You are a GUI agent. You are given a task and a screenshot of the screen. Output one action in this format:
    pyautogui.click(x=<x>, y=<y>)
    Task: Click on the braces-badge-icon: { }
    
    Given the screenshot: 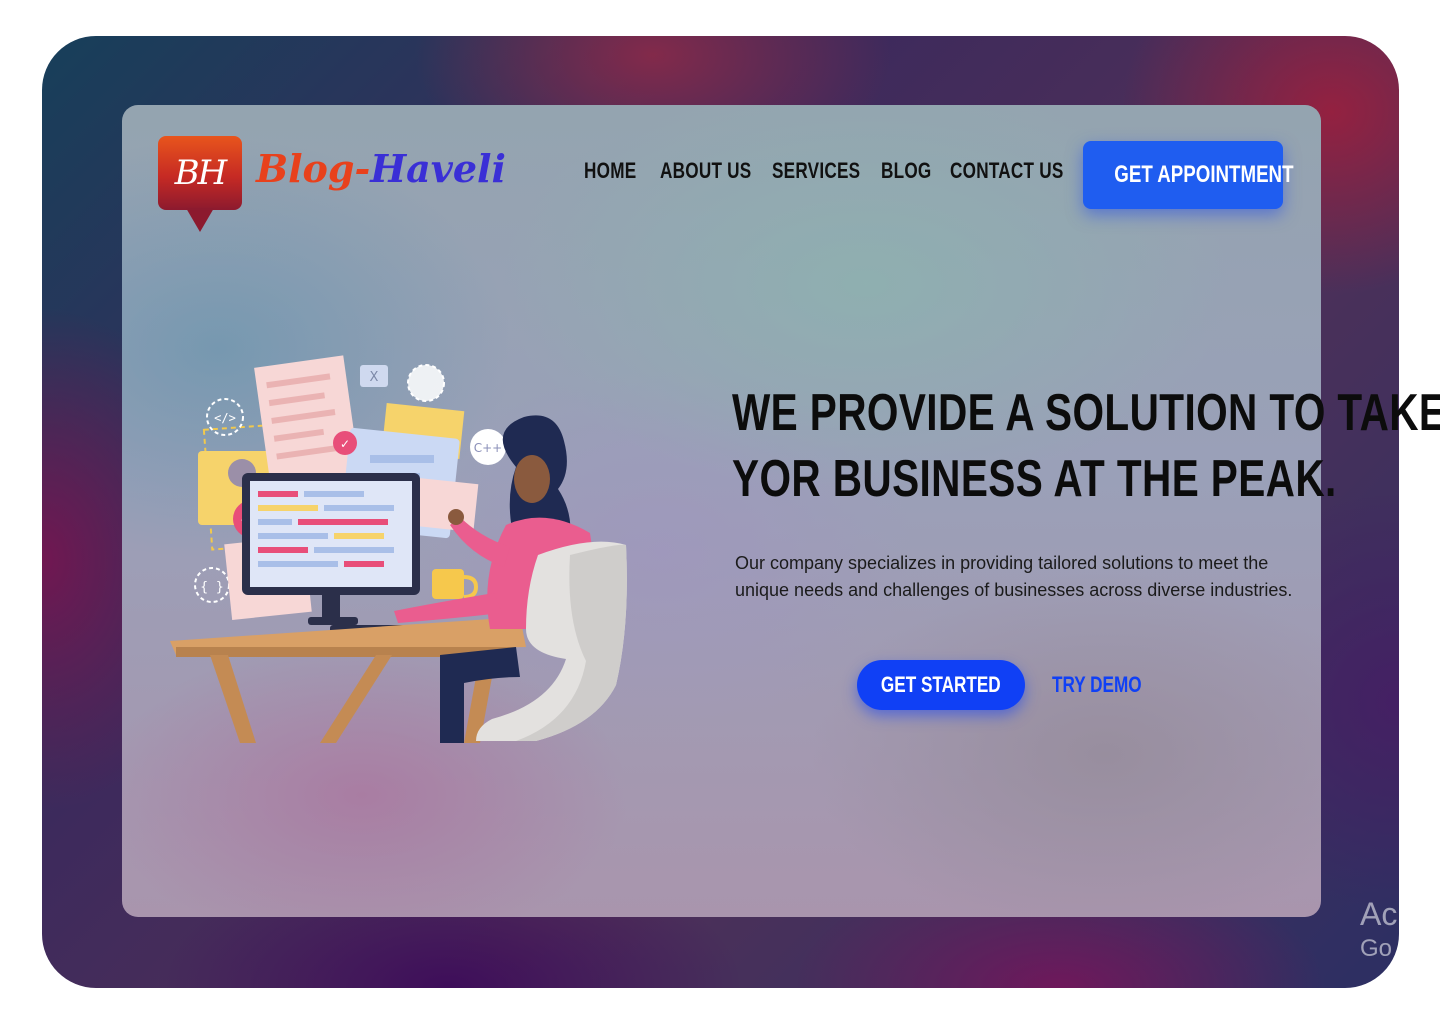 What is the action you would take?
    pyautogui.click(x=211, y=587)
    